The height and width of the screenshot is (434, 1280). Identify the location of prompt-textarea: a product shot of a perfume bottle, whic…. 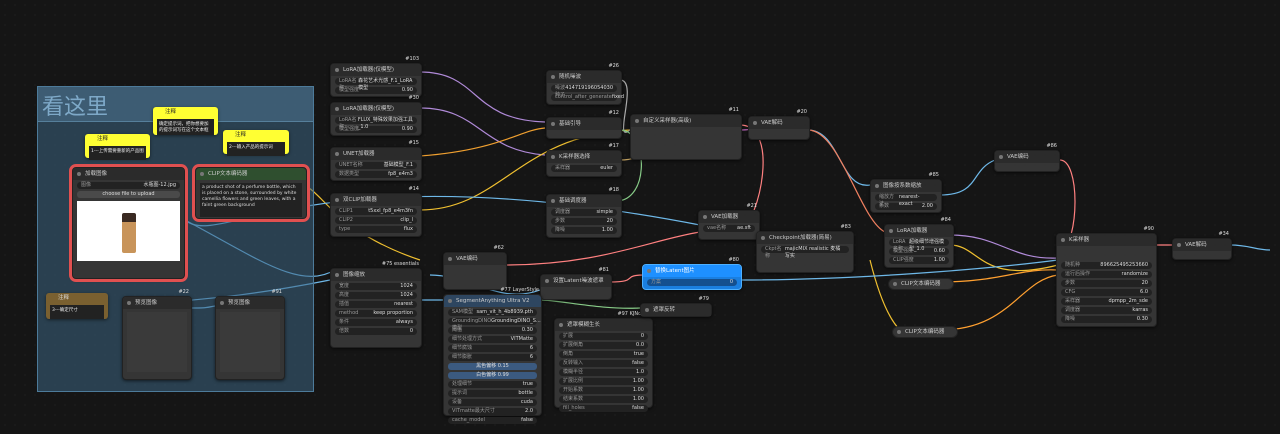
(251, 200).